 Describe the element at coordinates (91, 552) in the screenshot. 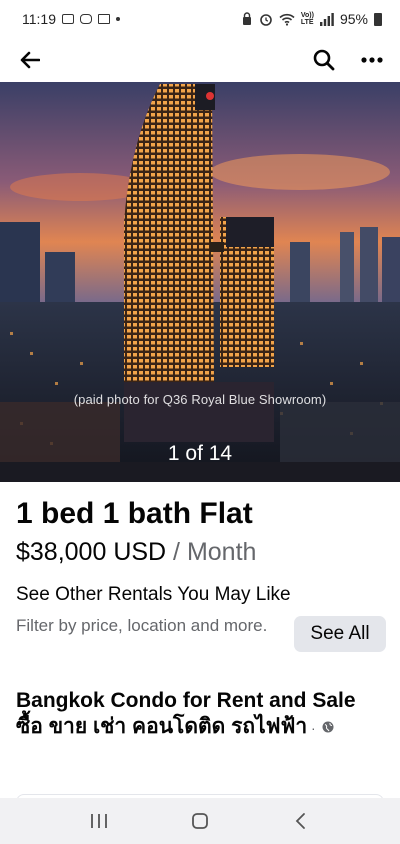

I see `listing-price: $38,000 USD` at that location.